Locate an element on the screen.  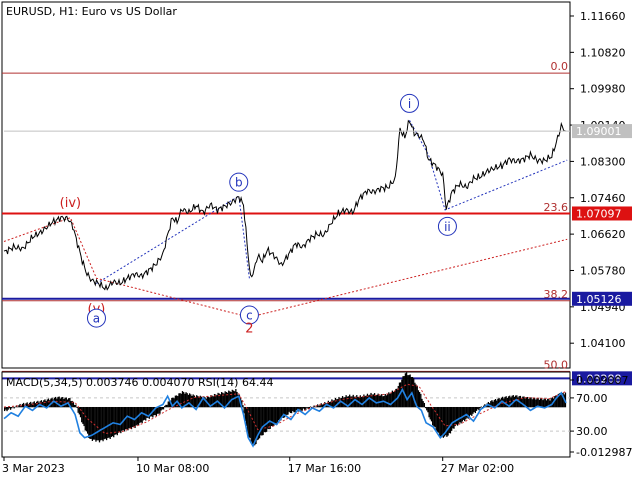
price-tick-label: 1.07460 is located at coordinates (603, 198).